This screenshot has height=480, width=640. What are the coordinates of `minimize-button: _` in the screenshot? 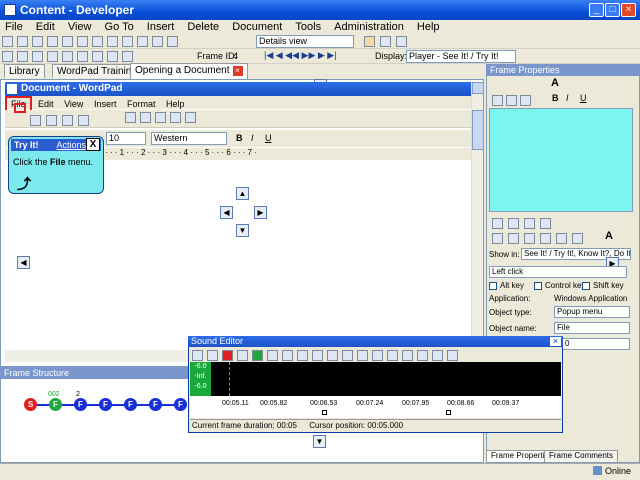 It's located at (596, 10).